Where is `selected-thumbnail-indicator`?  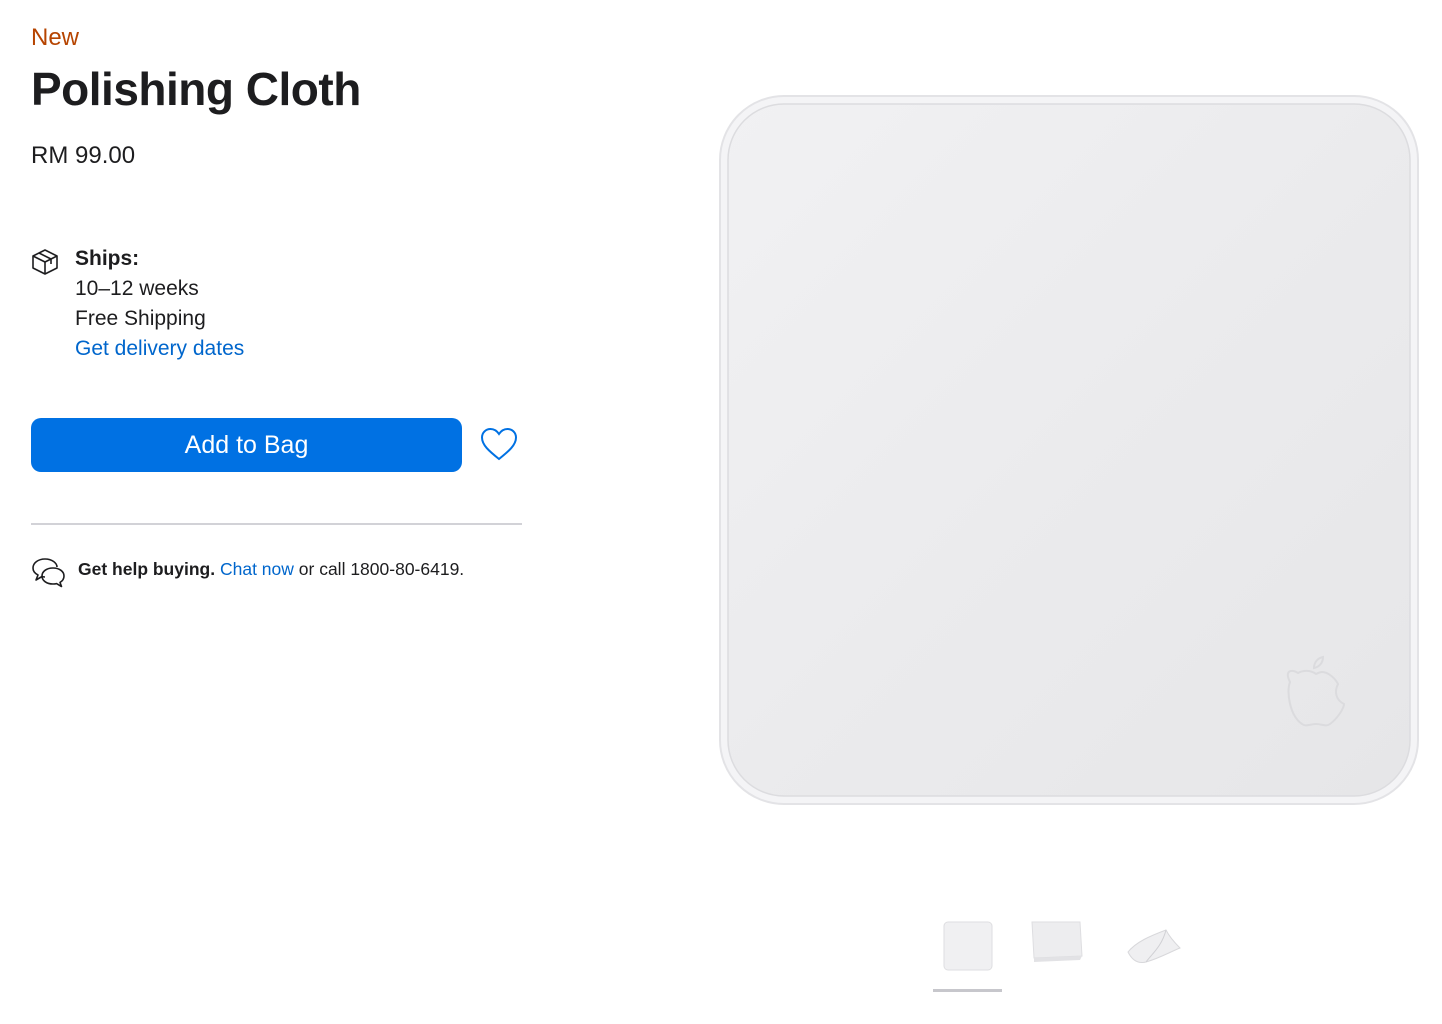 selected-thumbnail-indicator is located at coordinates (967, 990).